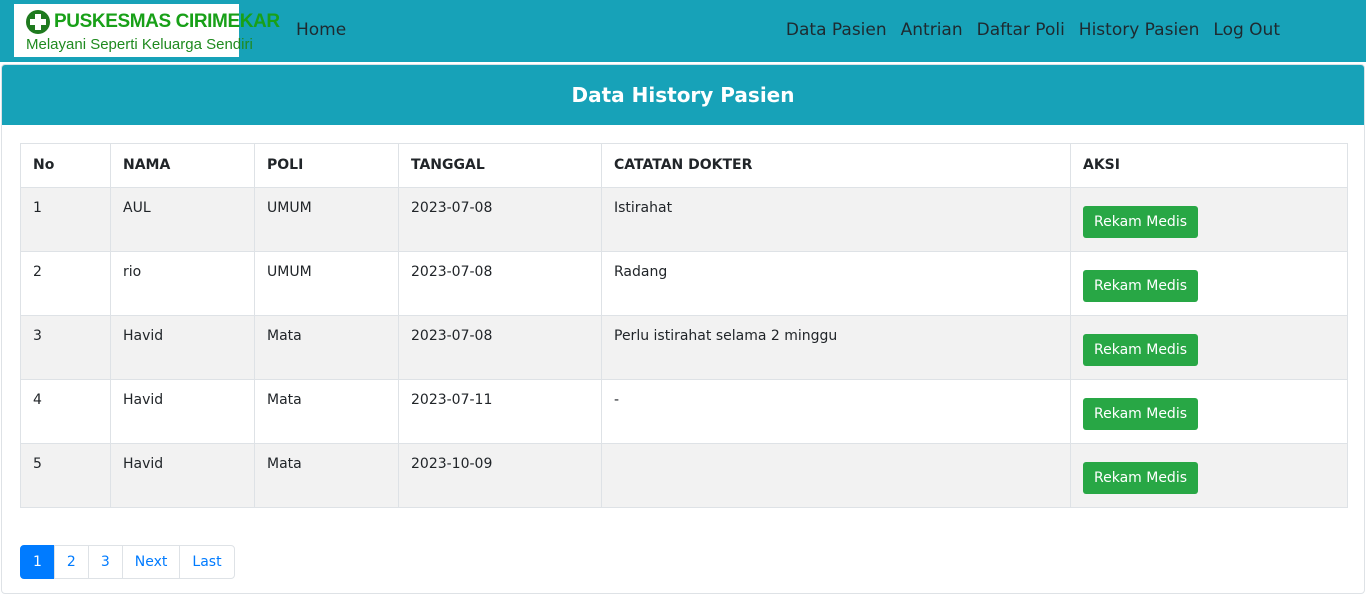 The width and height of the screenshot is (1366, 594). Describe the element at coordinates (182, 283) in the screenshot. I see `cell-nama: rio` at that location.